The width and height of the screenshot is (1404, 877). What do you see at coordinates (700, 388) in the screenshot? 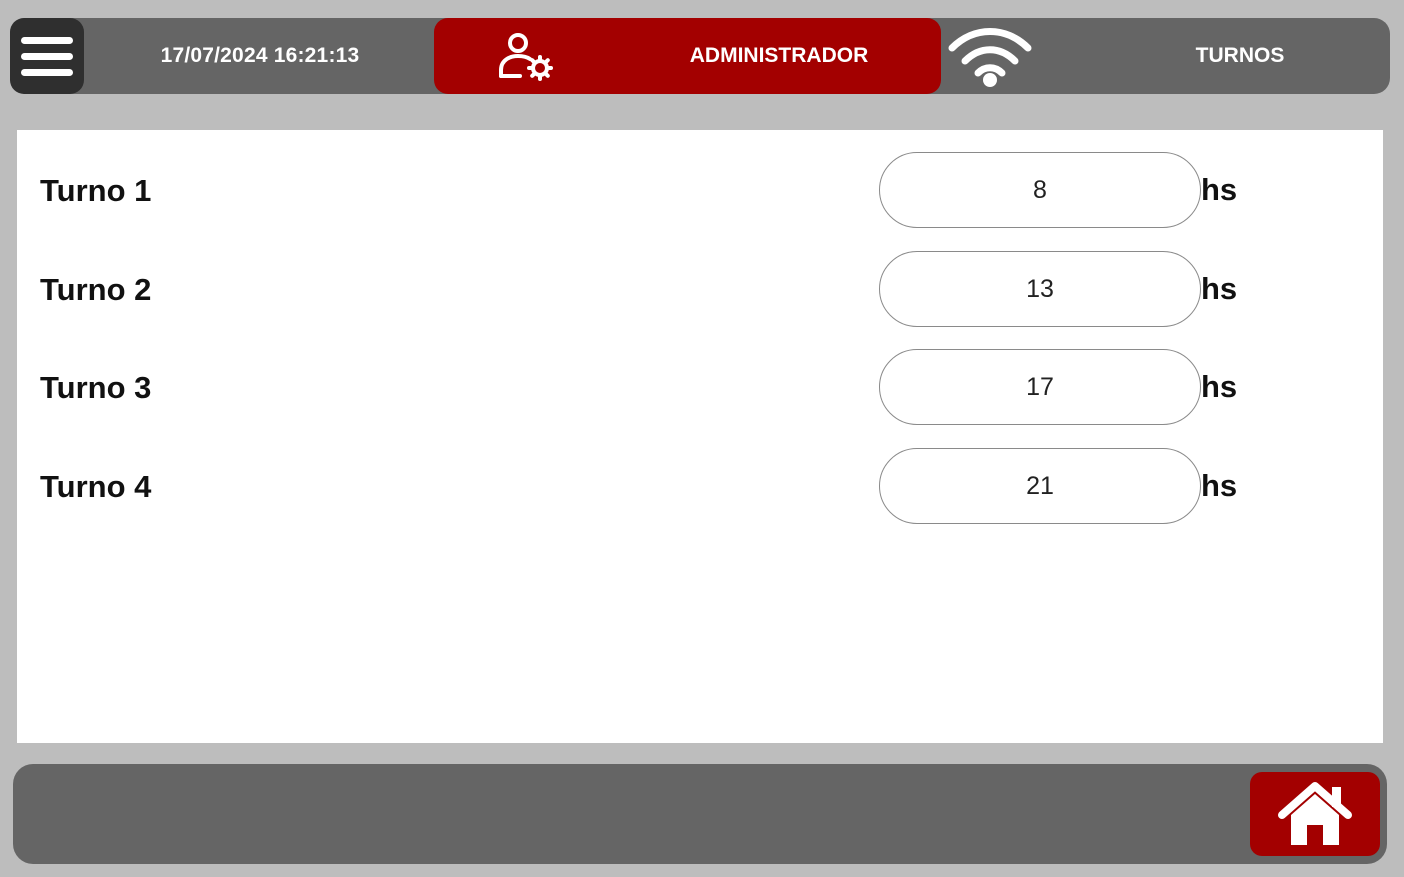
I see `turno-row-3: Turno 3 17 hs` at bounding box center [700, 388].